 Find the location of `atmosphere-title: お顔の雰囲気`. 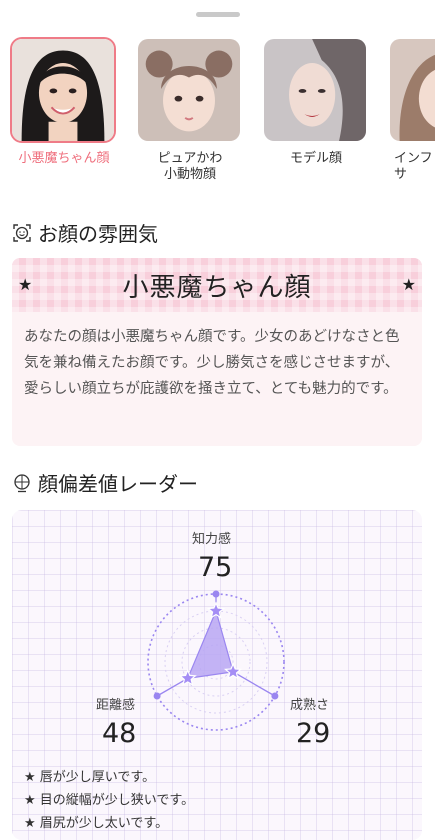

atmosphere-title: お顔の雰囲気 is located at coordinates (98, 234).